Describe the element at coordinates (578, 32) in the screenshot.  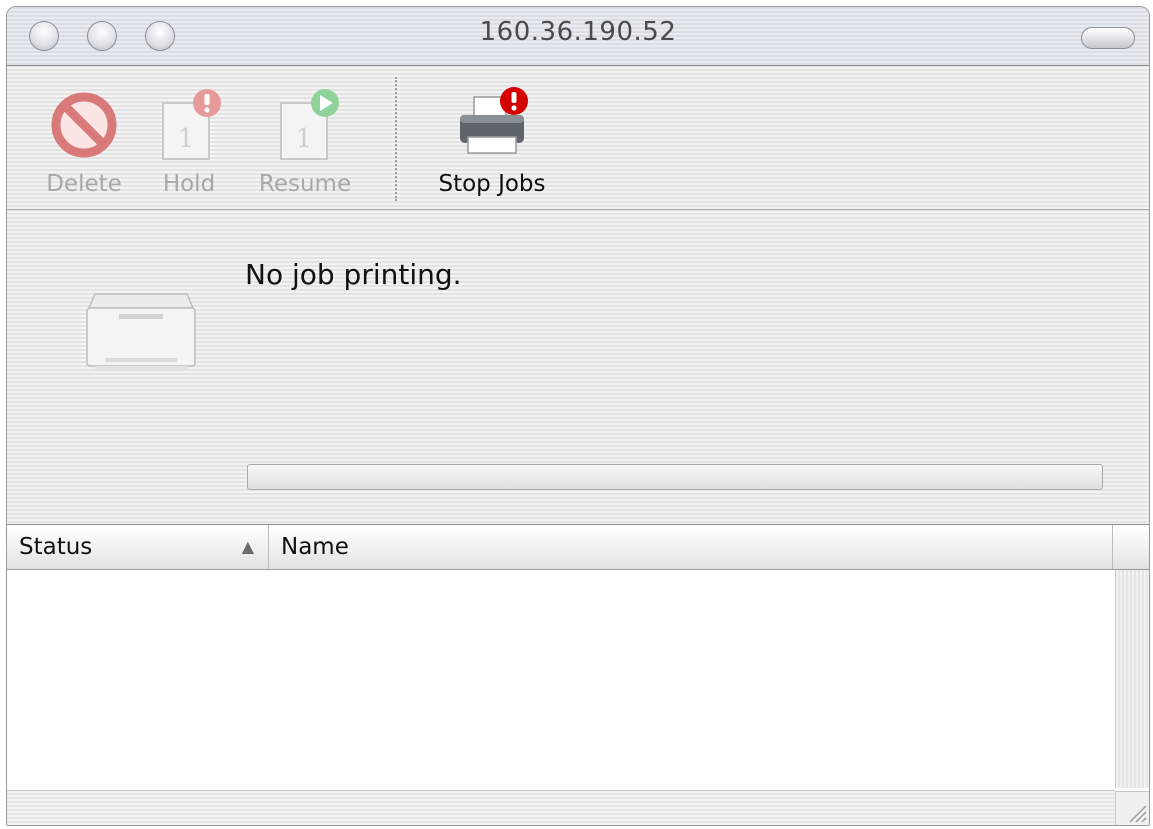
I see `window-title: 160.36.190.52` at that location.